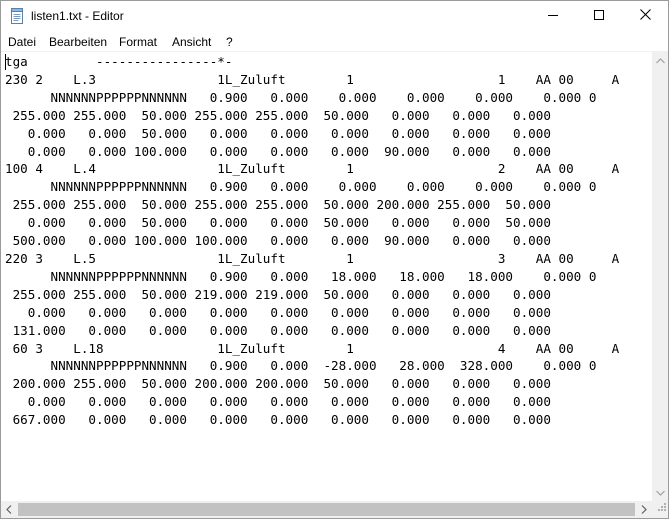  I want to click on horizontal-scrollbar, so click(326, 509).